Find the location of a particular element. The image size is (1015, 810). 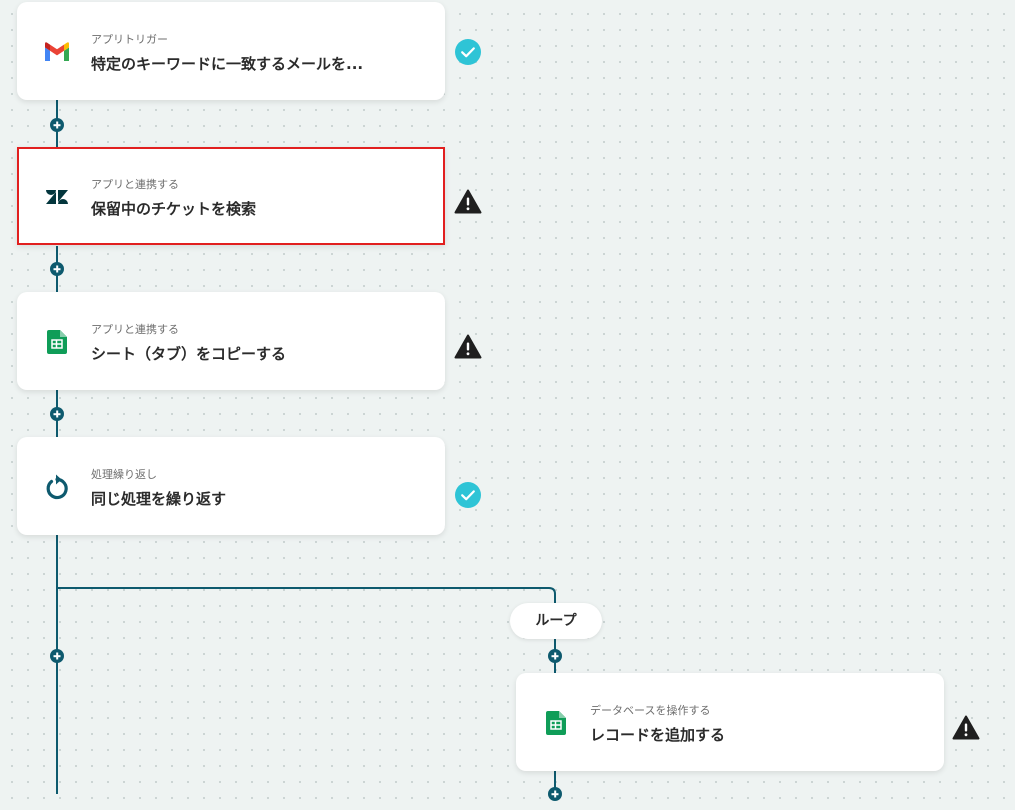

step-type-label: 処理繰り返し is located at coordinates (124, 474).